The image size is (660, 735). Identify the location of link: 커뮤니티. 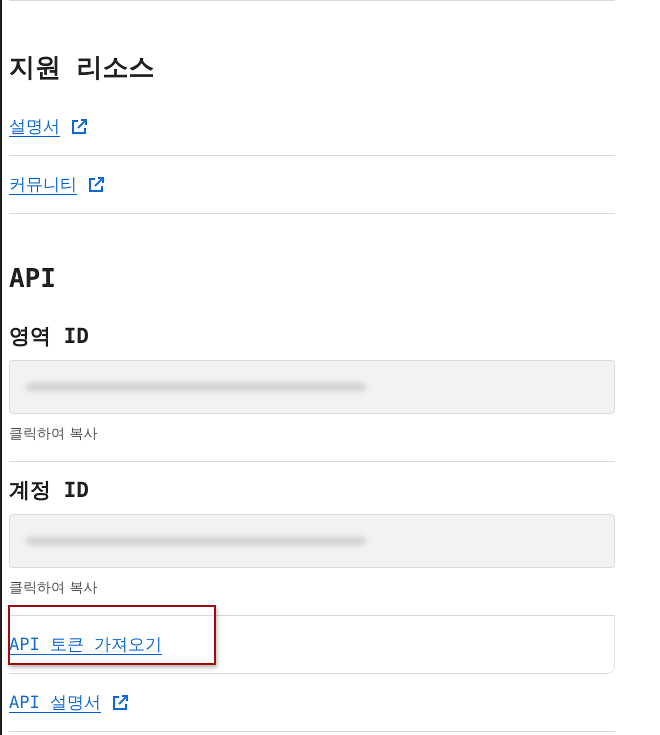
(43, 184).